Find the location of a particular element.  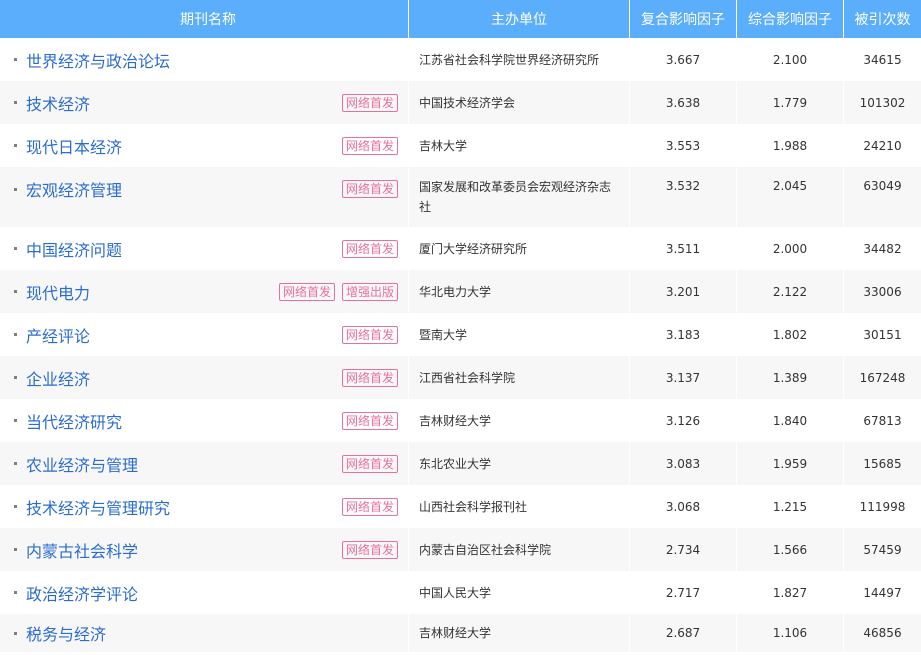

table-row: 技术经济 网络首发 中国技术经济学会 3.638 1.779 101302 is located at coordinates (460, 102).